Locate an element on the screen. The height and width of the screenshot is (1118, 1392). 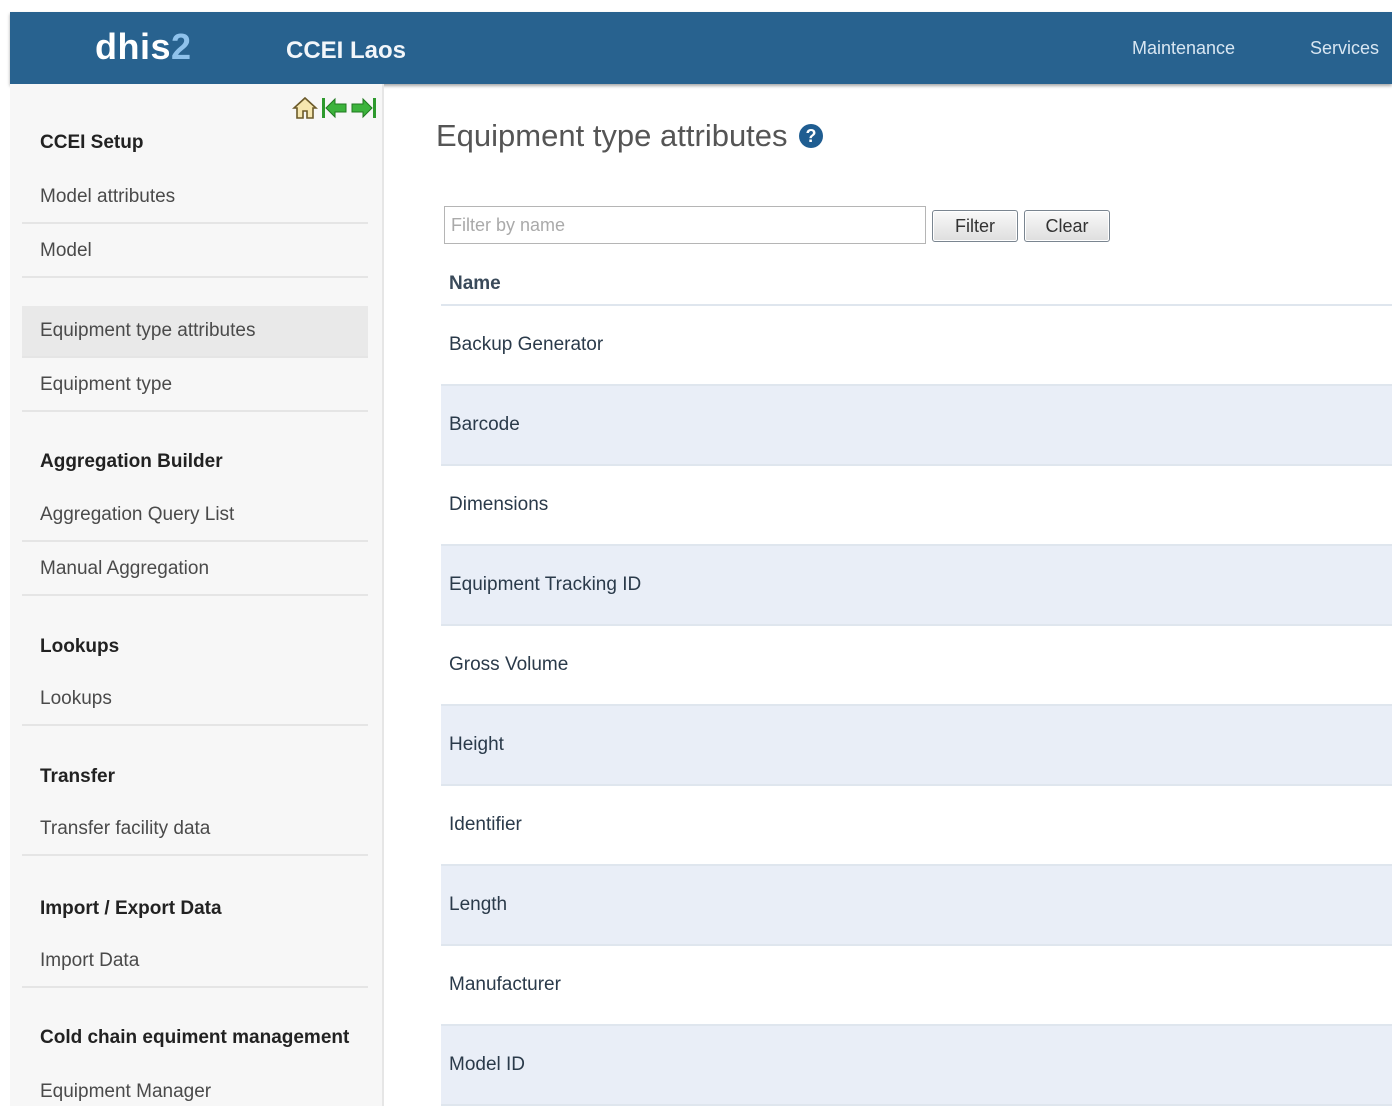
home-icon is located at coordinates (305, 108).